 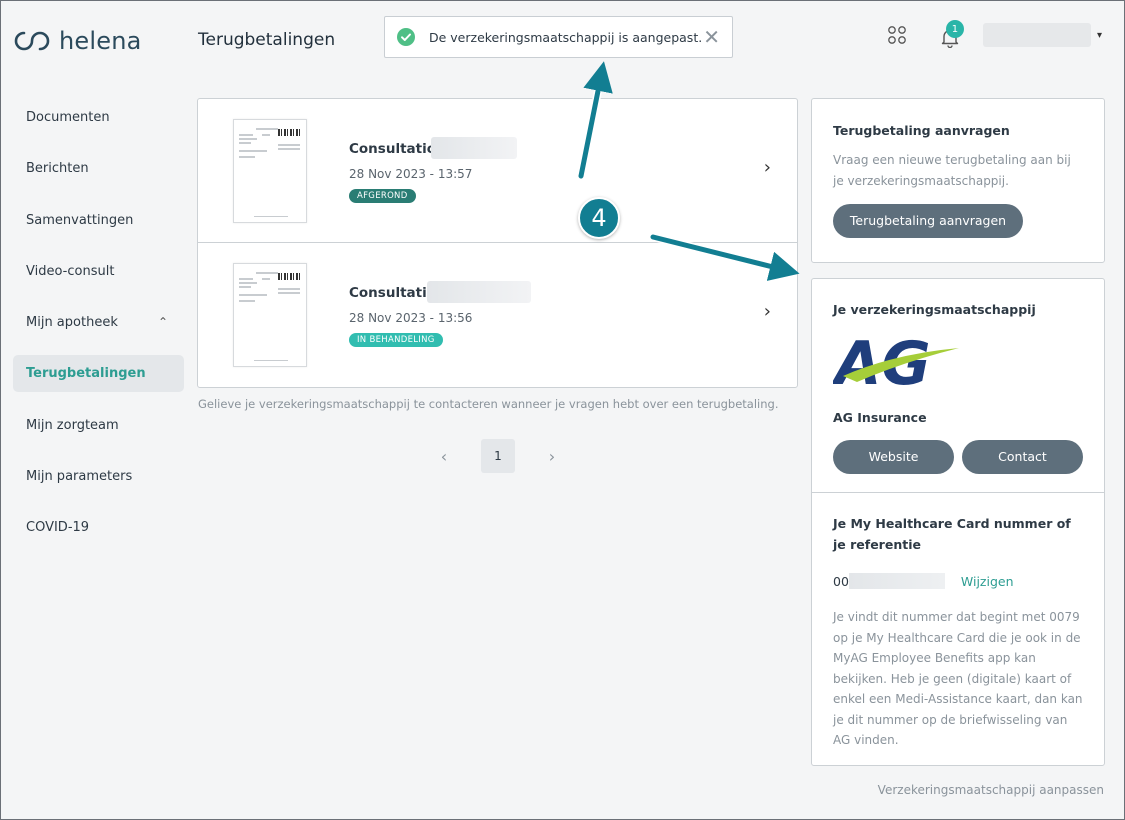 What do you see at coordinates (58, 528) in the screenshot?
I see `sidebar-item-label: COVID-19` at bounding box center [58, 528].